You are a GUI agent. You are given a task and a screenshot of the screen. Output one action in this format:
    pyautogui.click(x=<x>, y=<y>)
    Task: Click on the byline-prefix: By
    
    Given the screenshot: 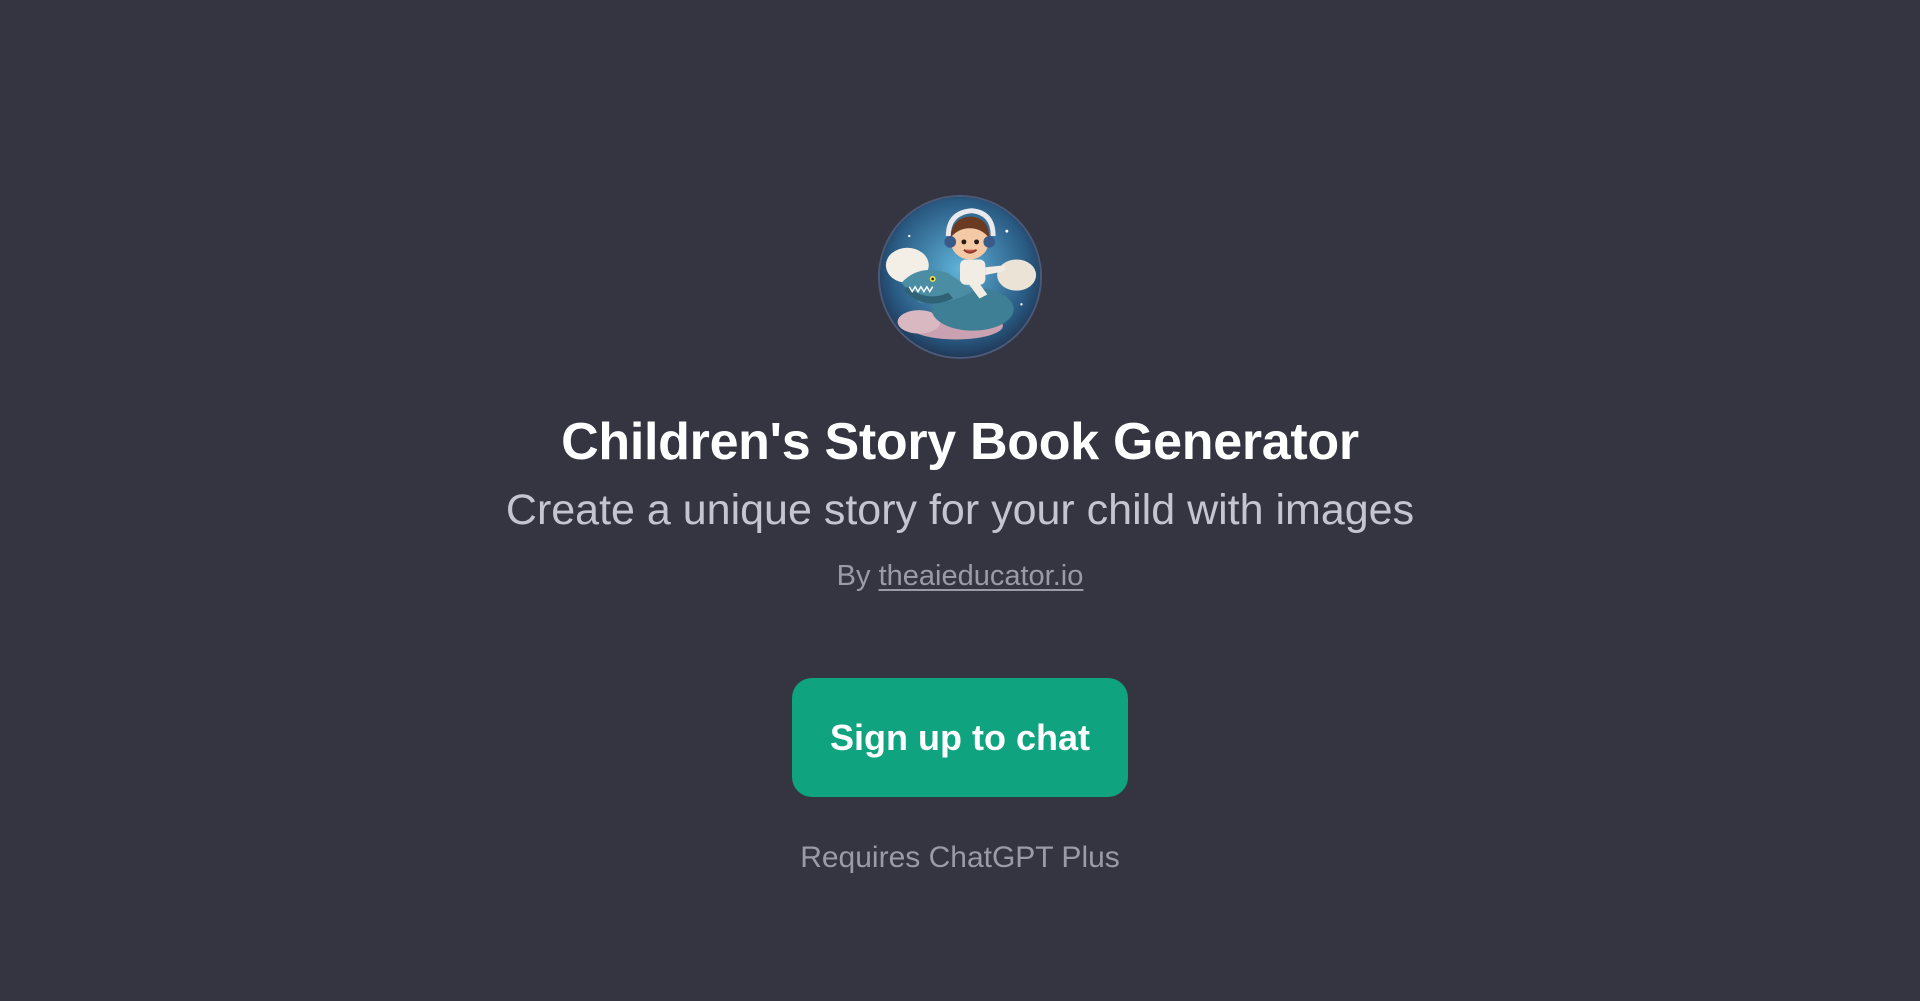 What is the action you would take?
    pyautogui.click(x=857, y=576)
    